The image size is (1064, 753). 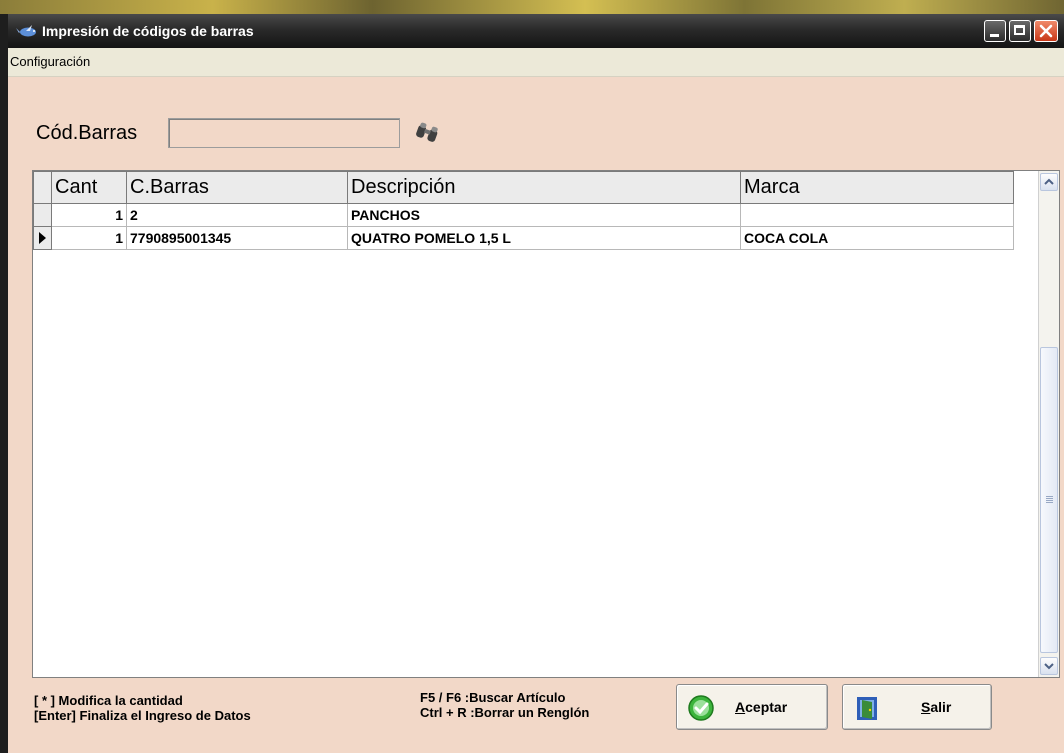 I want to click on hint-search: F5 / F6 :Buscar Artículo, so click(x=493, y=697).